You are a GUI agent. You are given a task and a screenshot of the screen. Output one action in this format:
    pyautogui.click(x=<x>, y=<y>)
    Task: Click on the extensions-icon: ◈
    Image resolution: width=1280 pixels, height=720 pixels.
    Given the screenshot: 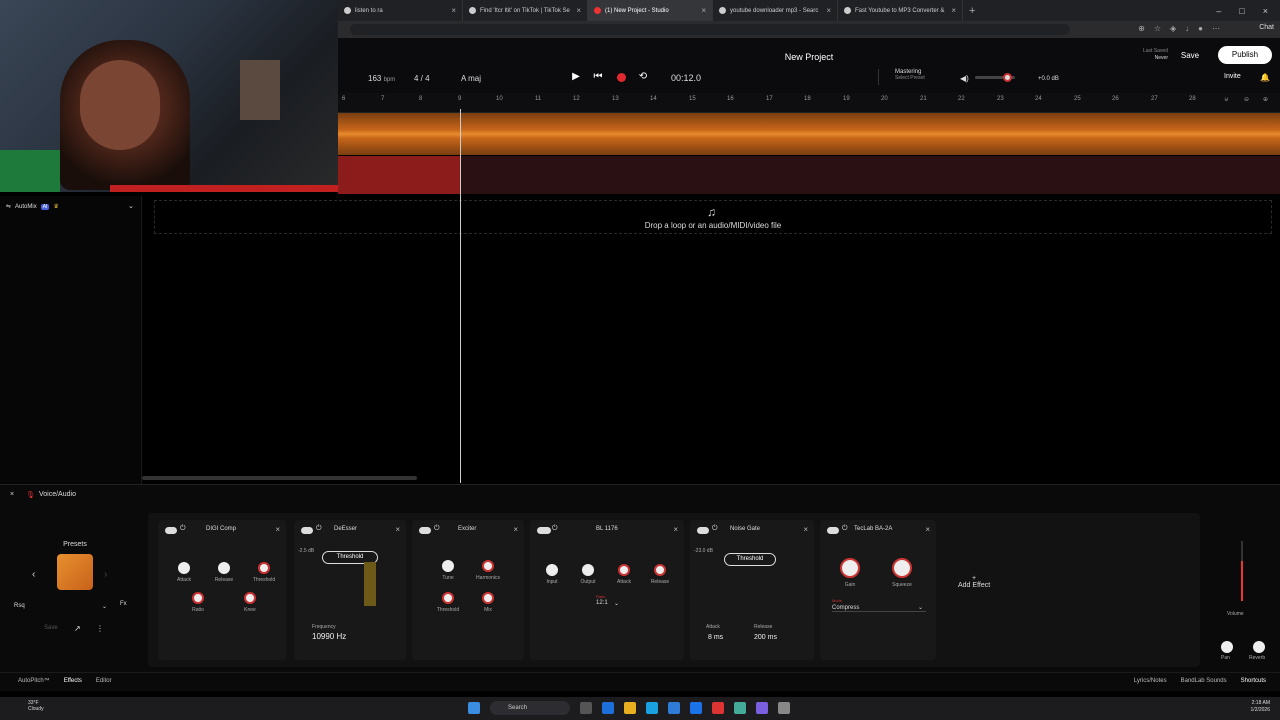 What is the action you would take?
    pyautogui.click(x=1173, y=28)
    